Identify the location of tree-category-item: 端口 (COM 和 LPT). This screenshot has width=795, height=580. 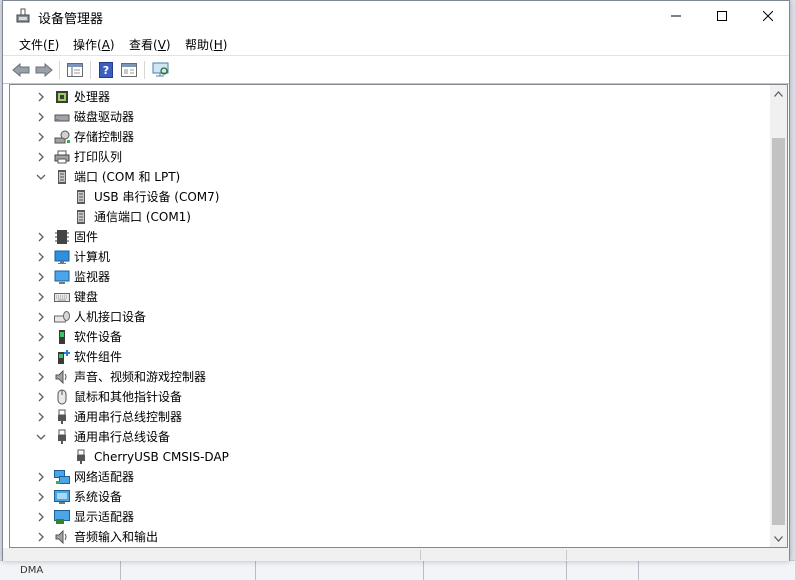
(390, 177).